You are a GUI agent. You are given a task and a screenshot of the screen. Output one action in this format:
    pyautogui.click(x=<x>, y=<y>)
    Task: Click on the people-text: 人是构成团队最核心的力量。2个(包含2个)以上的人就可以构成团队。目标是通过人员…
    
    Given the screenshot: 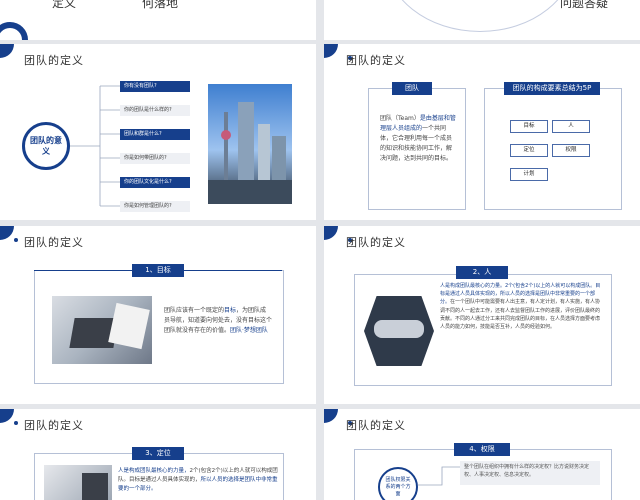 What is the action you would take?
    pyautogui.click(x=520, y=307)
    